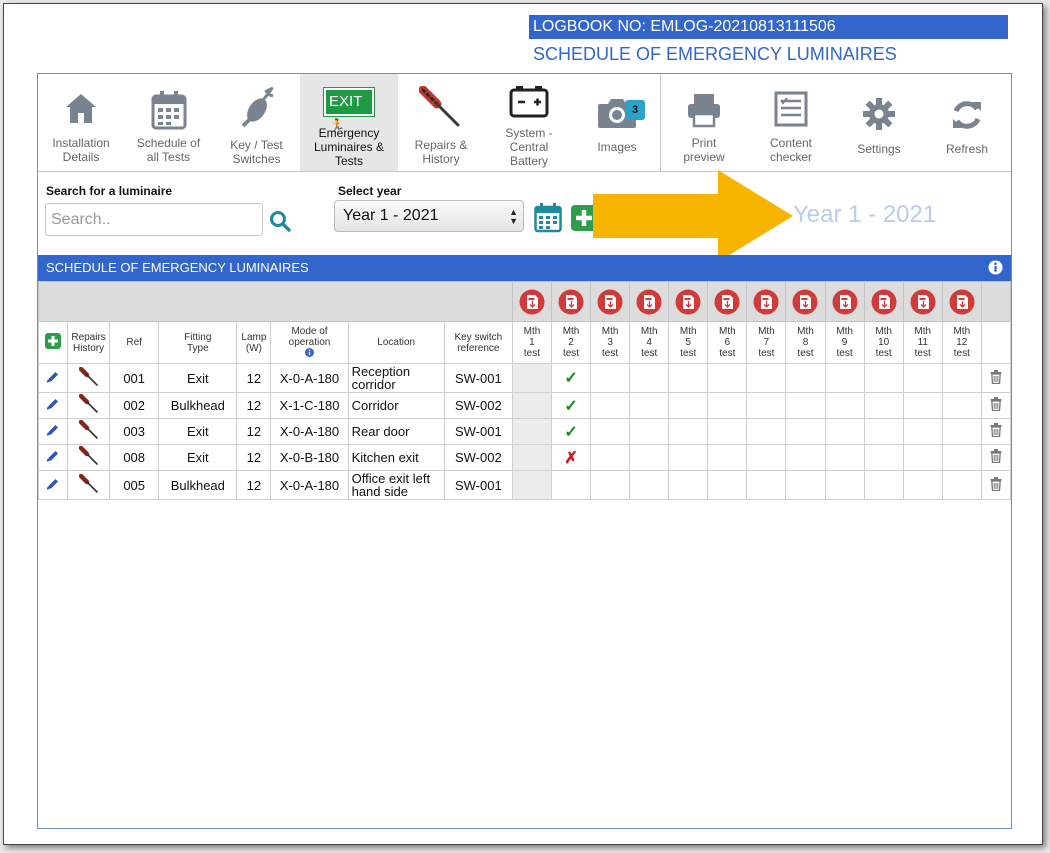  What do you see at coordinates (441, 122) in the screenshot?
I see `tool-repairs-history: Repairs & History` at bounding box center [441, 122].